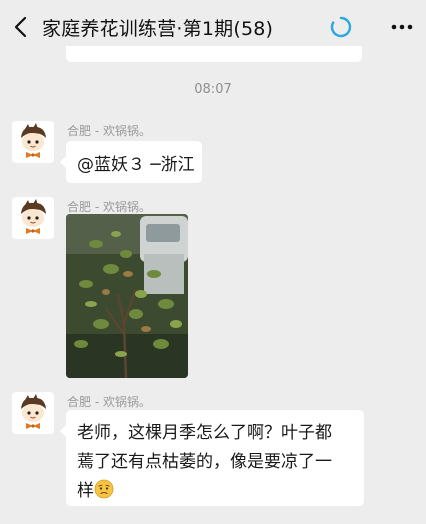  I want to click on message-line: 老师，这棵月季怎么了啊？叶子都, so click(204, 433).